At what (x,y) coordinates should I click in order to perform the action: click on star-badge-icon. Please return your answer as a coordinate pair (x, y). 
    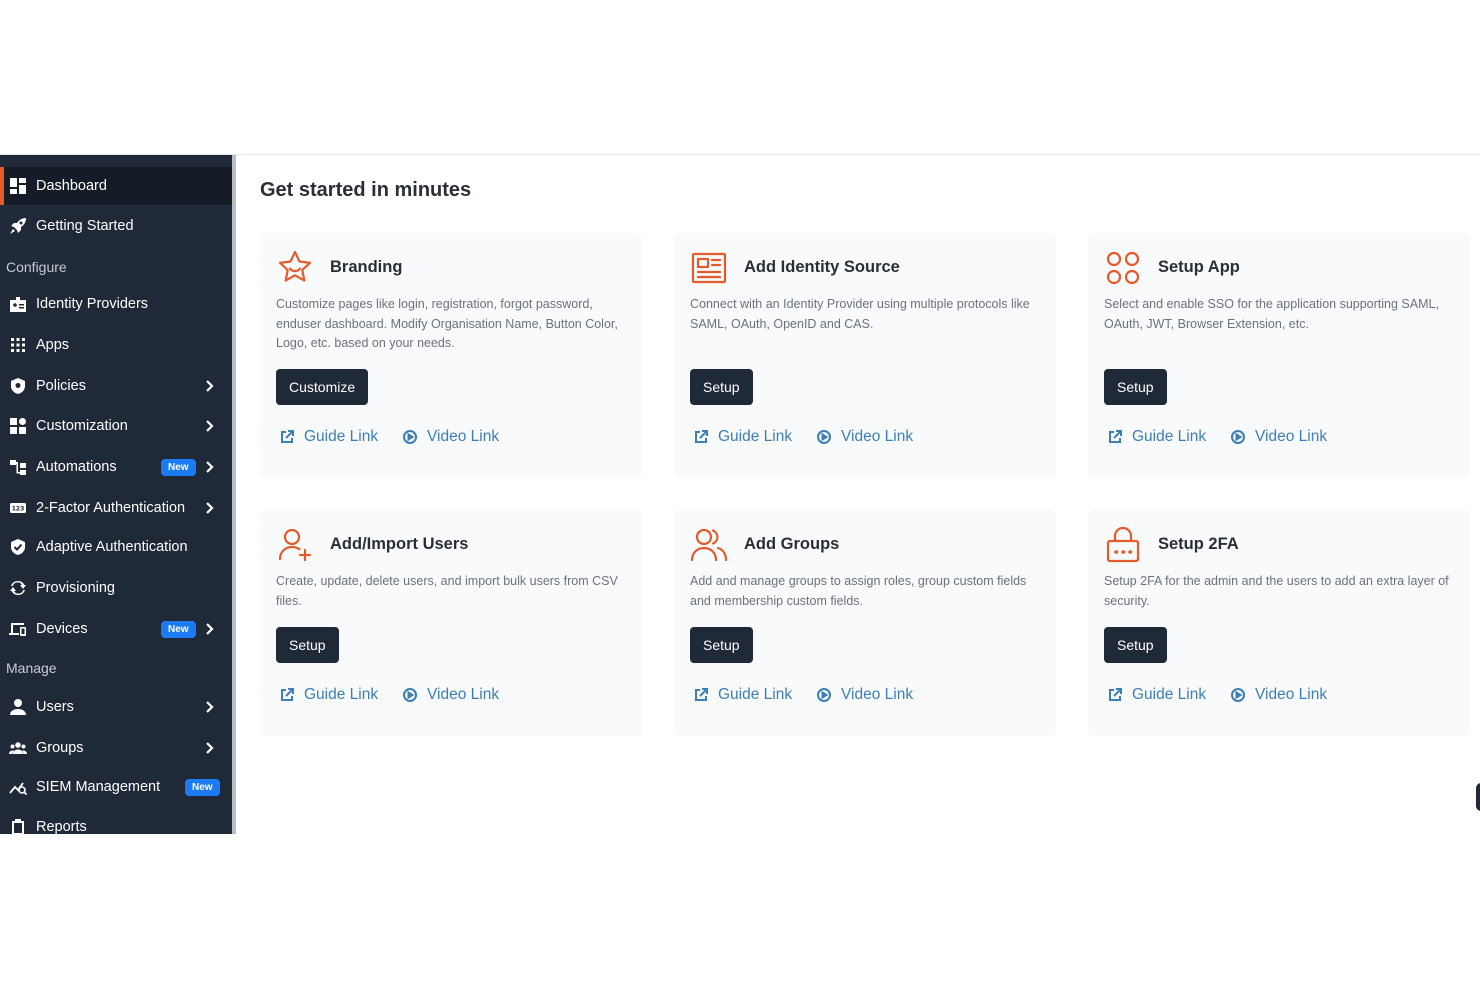
    Looking at the image, I should click on (295, 268).